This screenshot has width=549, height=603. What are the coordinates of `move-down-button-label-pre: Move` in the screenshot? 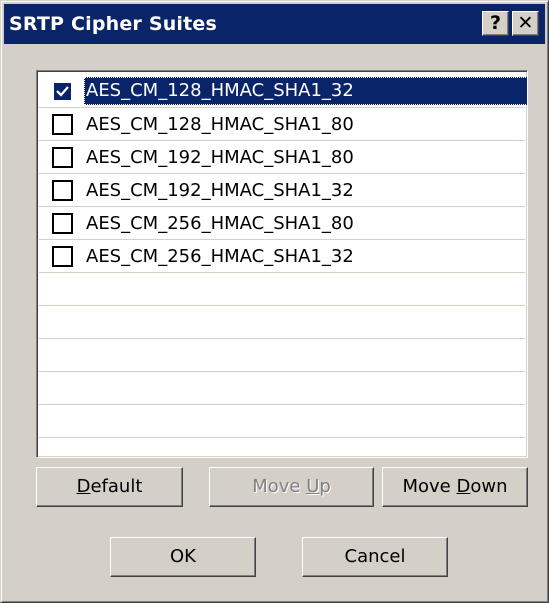 It's located at (429, 486).